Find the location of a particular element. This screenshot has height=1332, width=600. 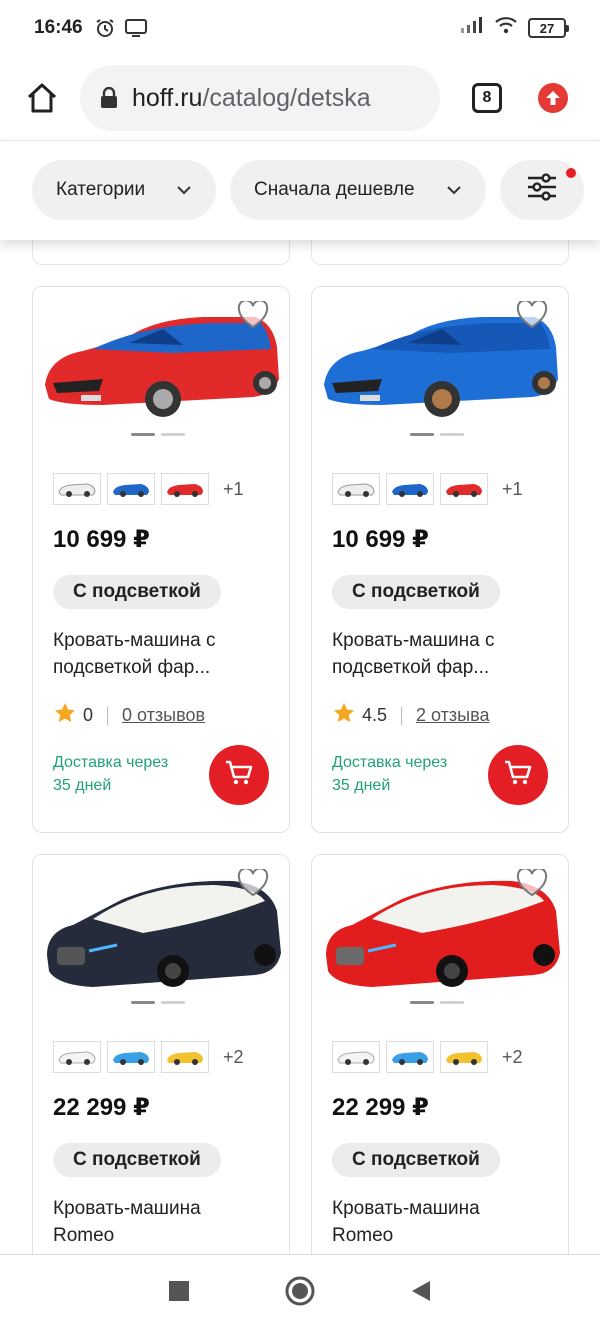

recents-square-icon is located at coordinates (179, 1293).